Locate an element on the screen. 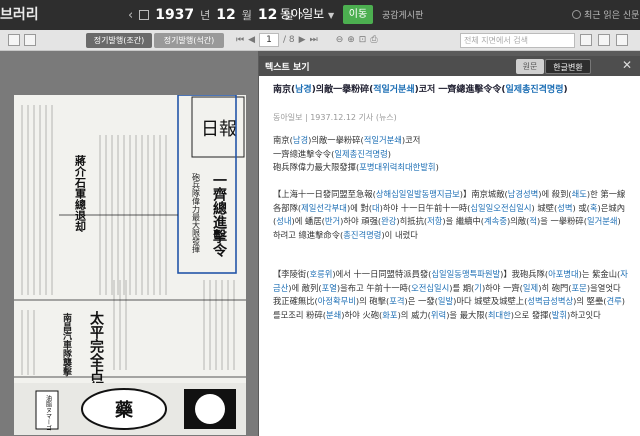 This screenshot has width=640, height=436. share-board-link: 공감게시판 is located at coordinates (402, 14).